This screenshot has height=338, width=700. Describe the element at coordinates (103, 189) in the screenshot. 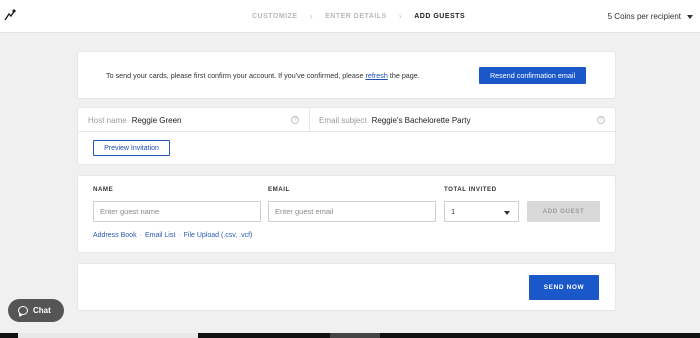

I see `name-column-header: NAME` at that location.